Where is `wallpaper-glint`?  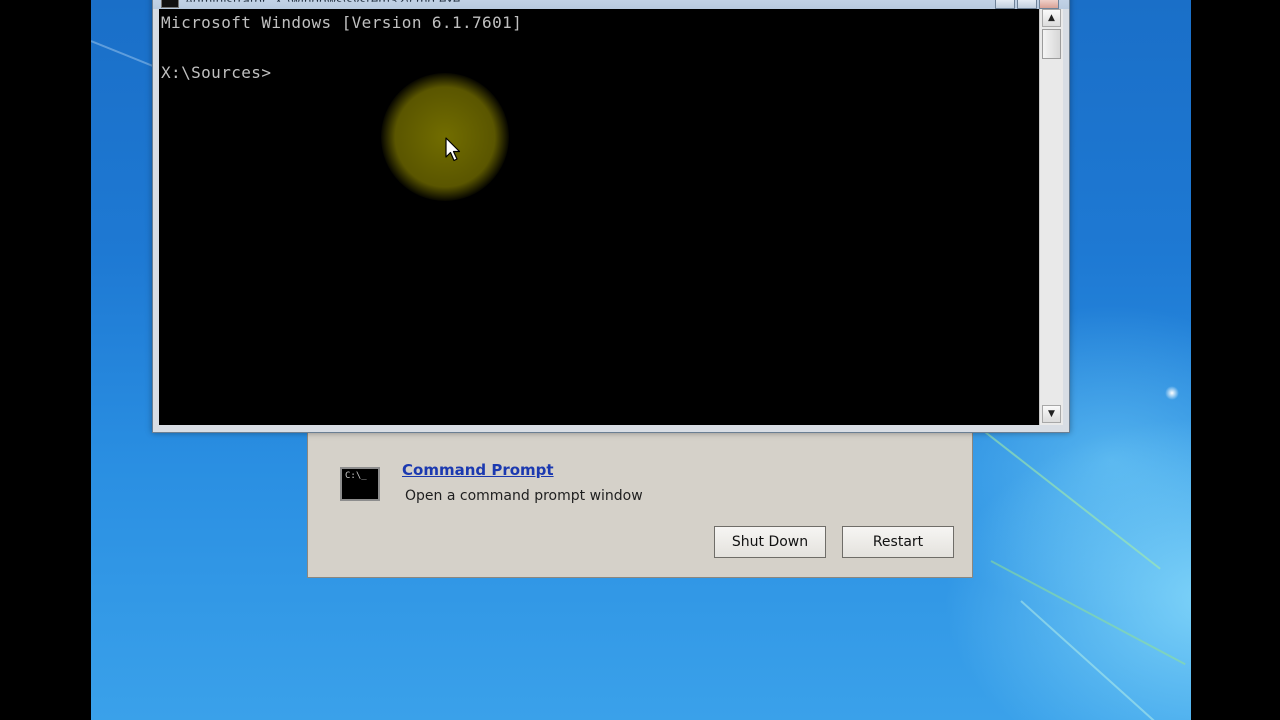 wallpaper-glint is located at coordinates (1172, 393).